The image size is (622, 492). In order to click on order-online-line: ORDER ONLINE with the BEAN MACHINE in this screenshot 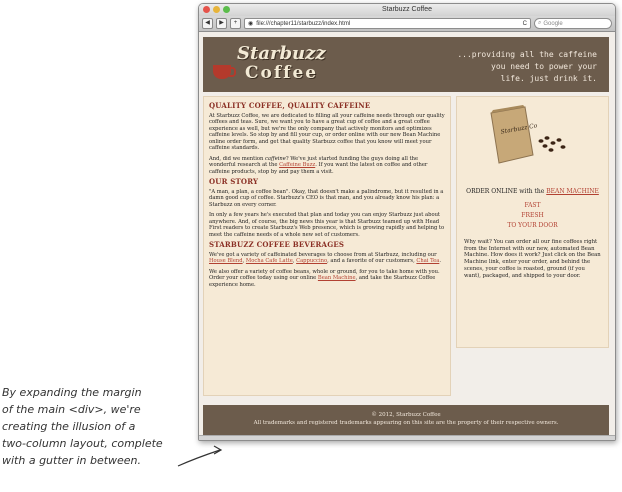, I will do `click(532, 191)`.